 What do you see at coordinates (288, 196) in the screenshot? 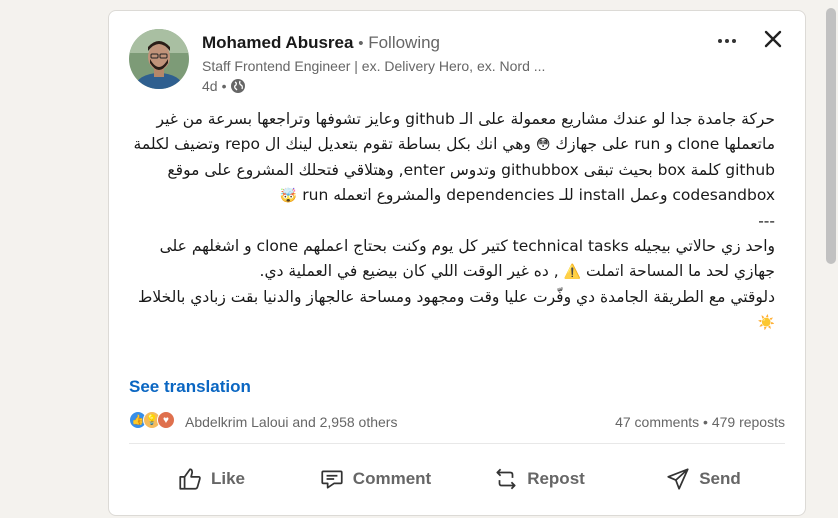
I see `exploding-head-emoji: 🤯` at bounding box center [288, 196].